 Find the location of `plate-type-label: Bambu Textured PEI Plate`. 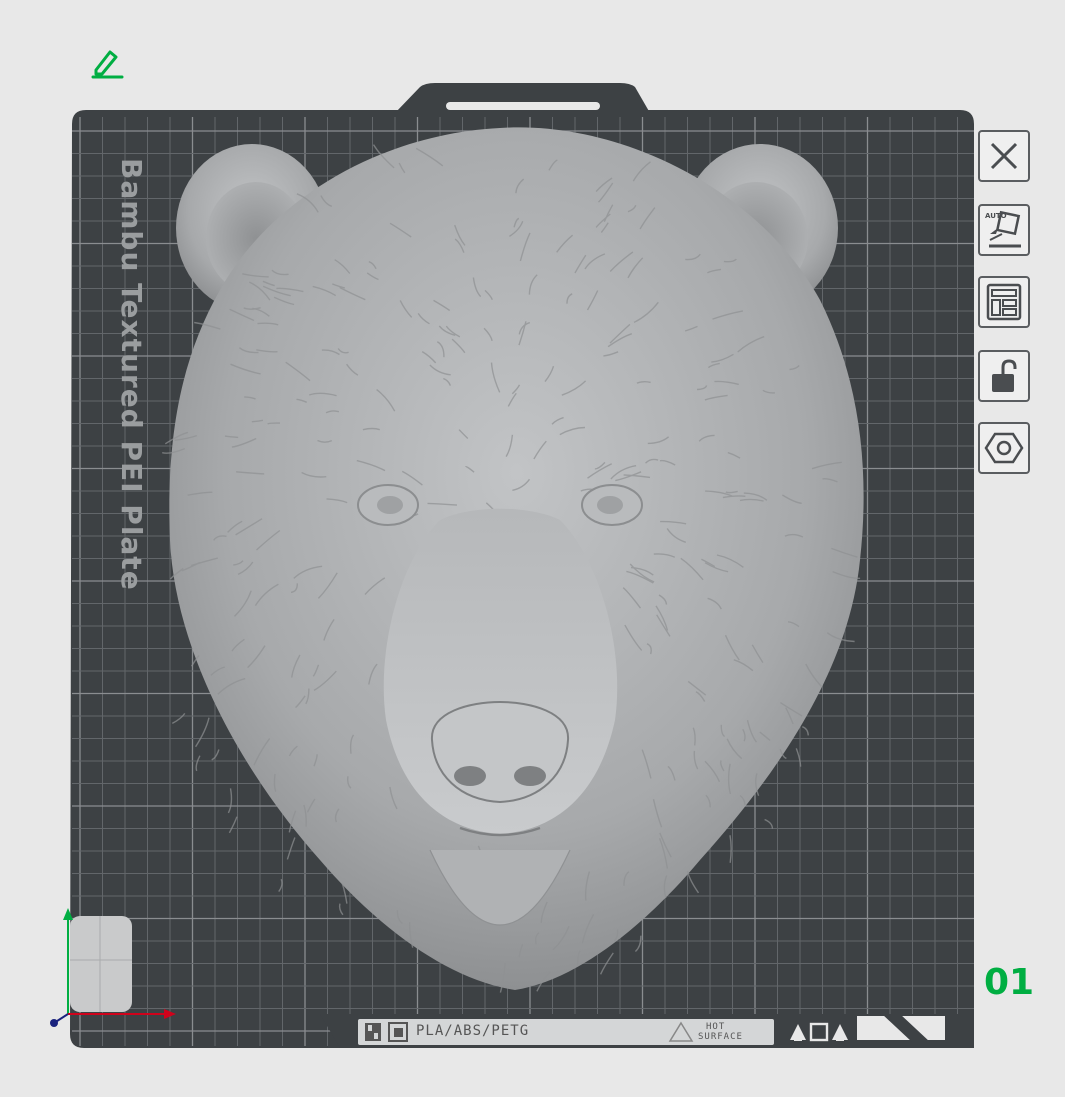

plate-type-label: Bambu Textured PEI Plate is located at coordinates (131, 374).